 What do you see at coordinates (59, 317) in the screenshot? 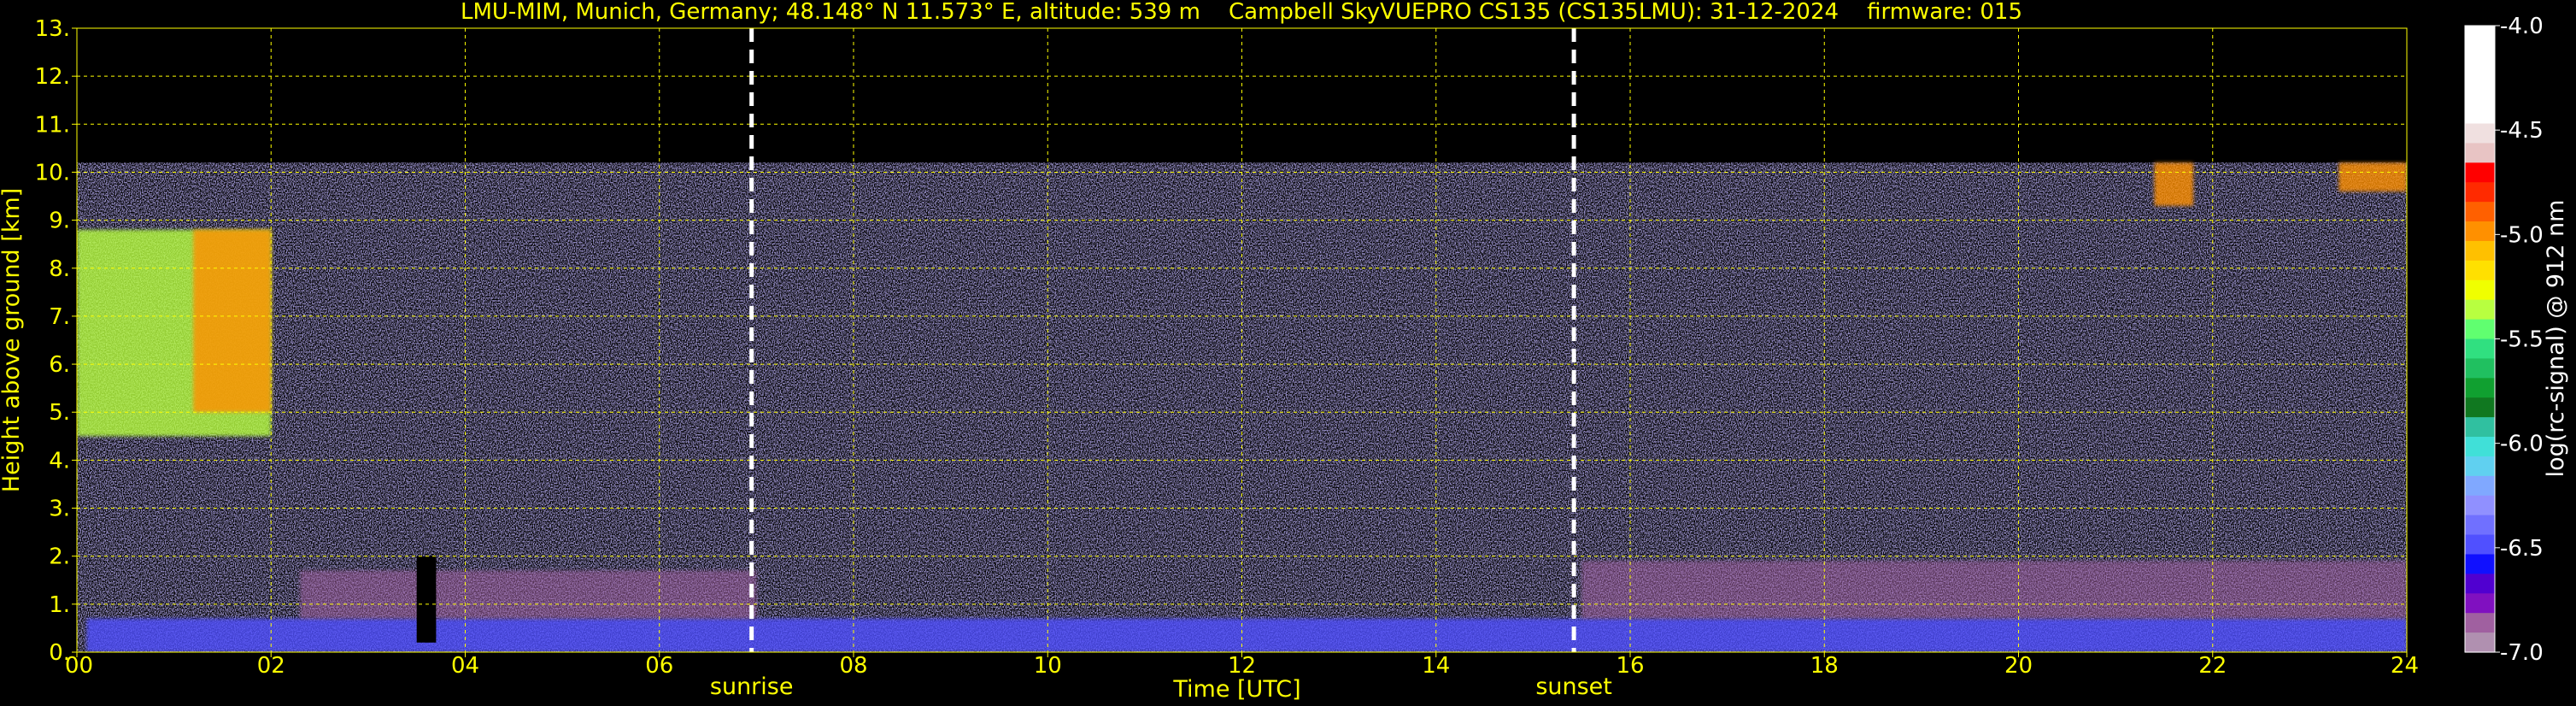
I see `y-tick-label: 7.` at bounding box center [59, 317].